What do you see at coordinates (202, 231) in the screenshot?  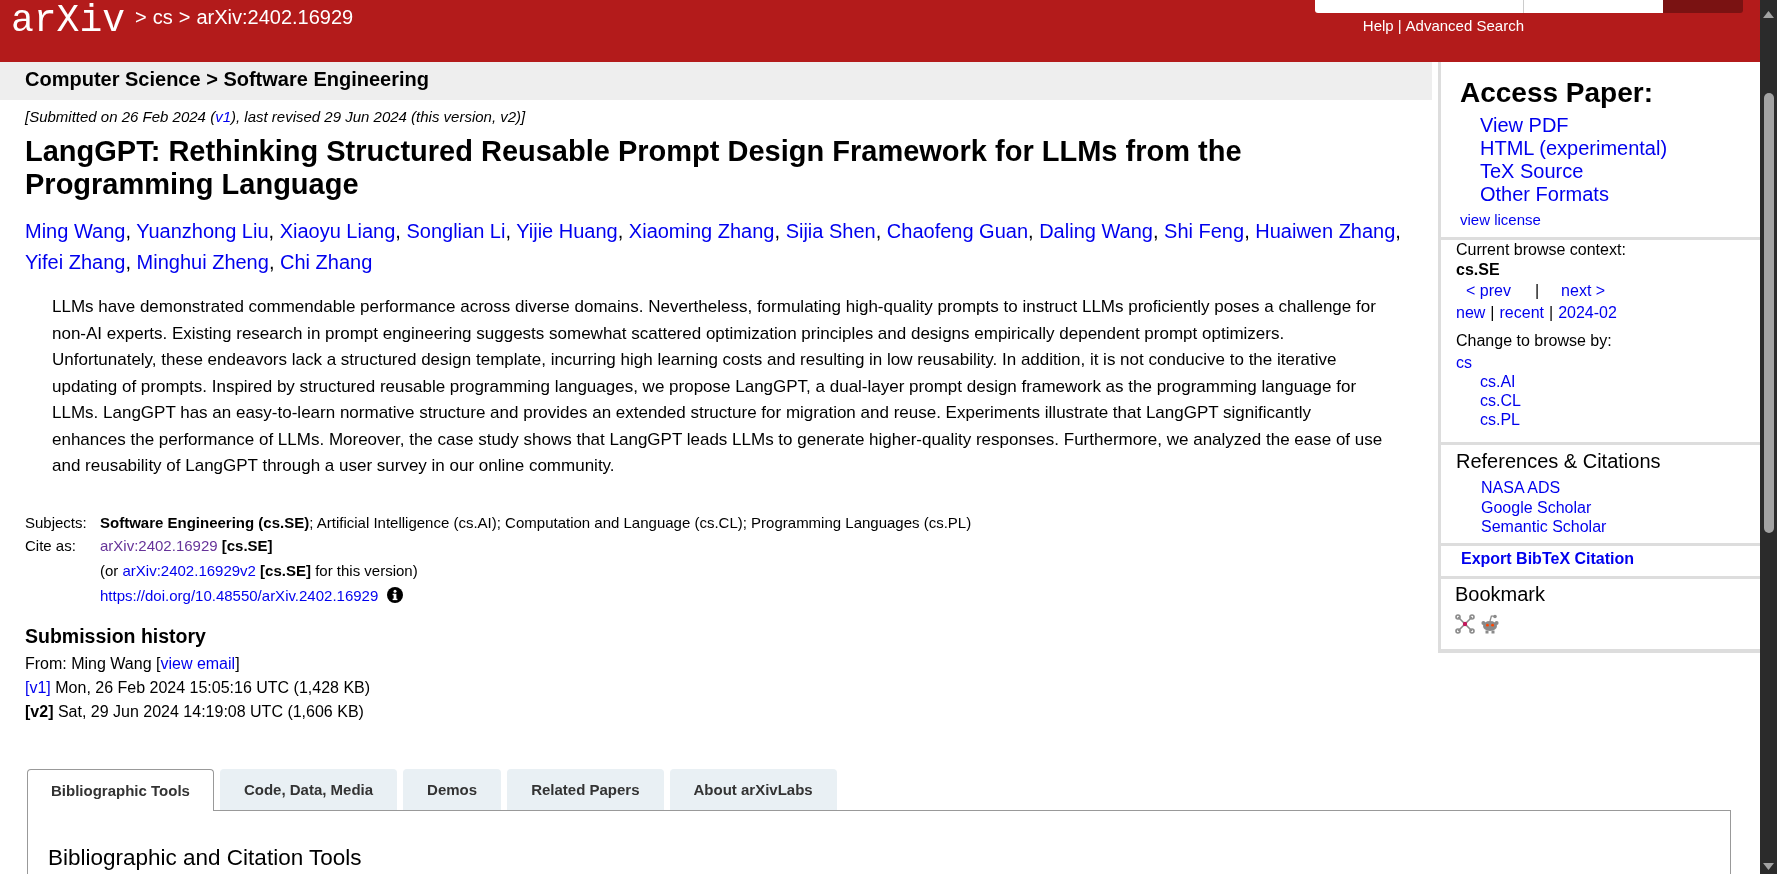 I see `author-link: Yuanzhong Liu` at bounding box center [202, 231].